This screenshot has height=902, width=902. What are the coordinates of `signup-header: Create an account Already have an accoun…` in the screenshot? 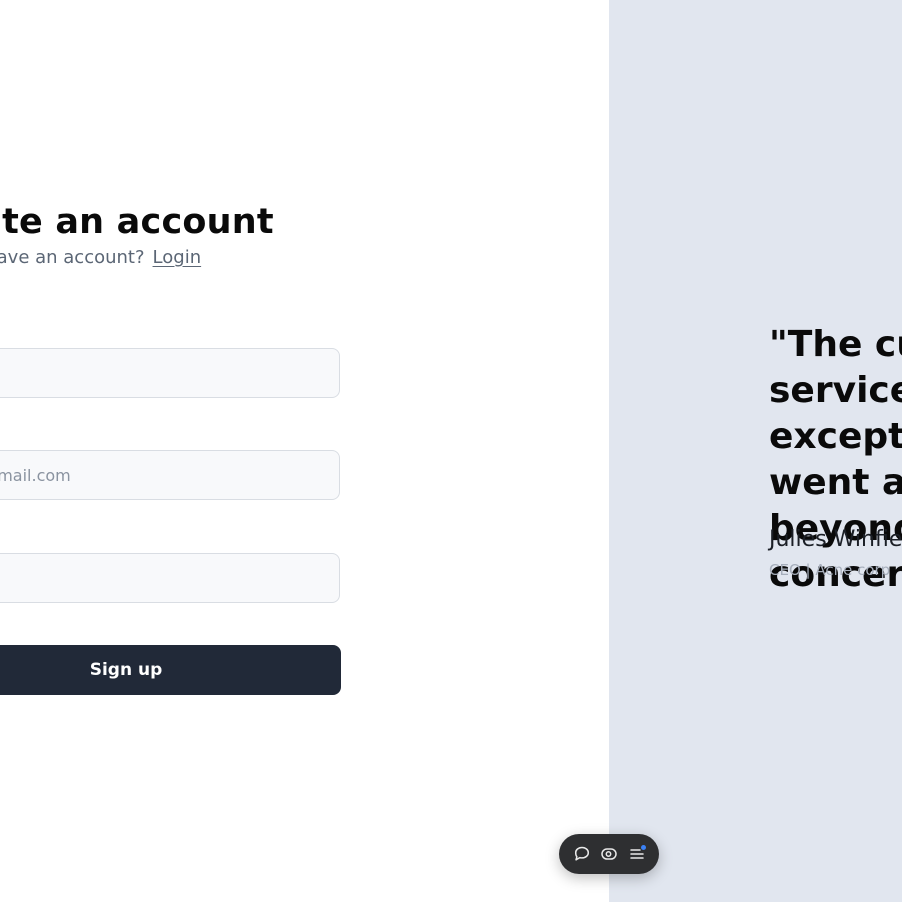 It's located at (170, 235).